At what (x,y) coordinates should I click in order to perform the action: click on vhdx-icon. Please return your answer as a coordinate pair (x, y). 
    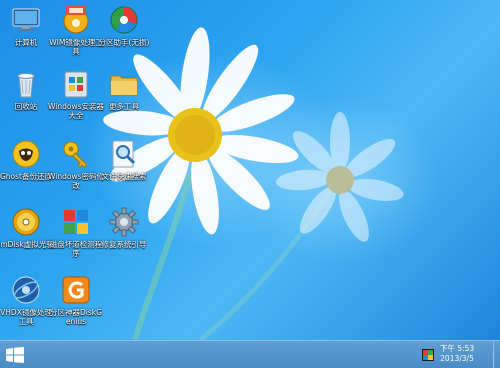
    Looking at the image, I should click on (26, 290).